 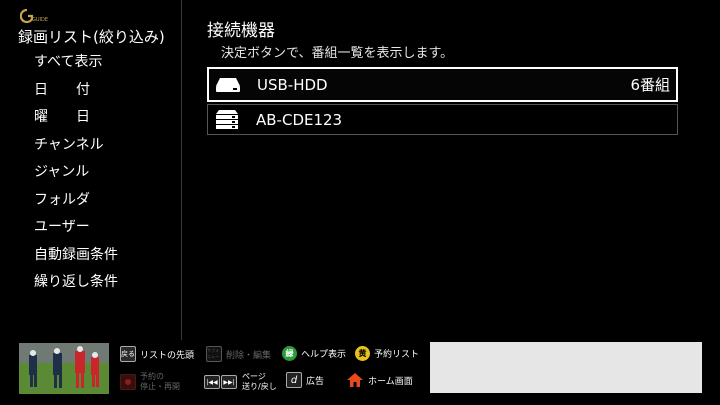 I want to click on page-title: 接続機器, so click(x=241, y=31).